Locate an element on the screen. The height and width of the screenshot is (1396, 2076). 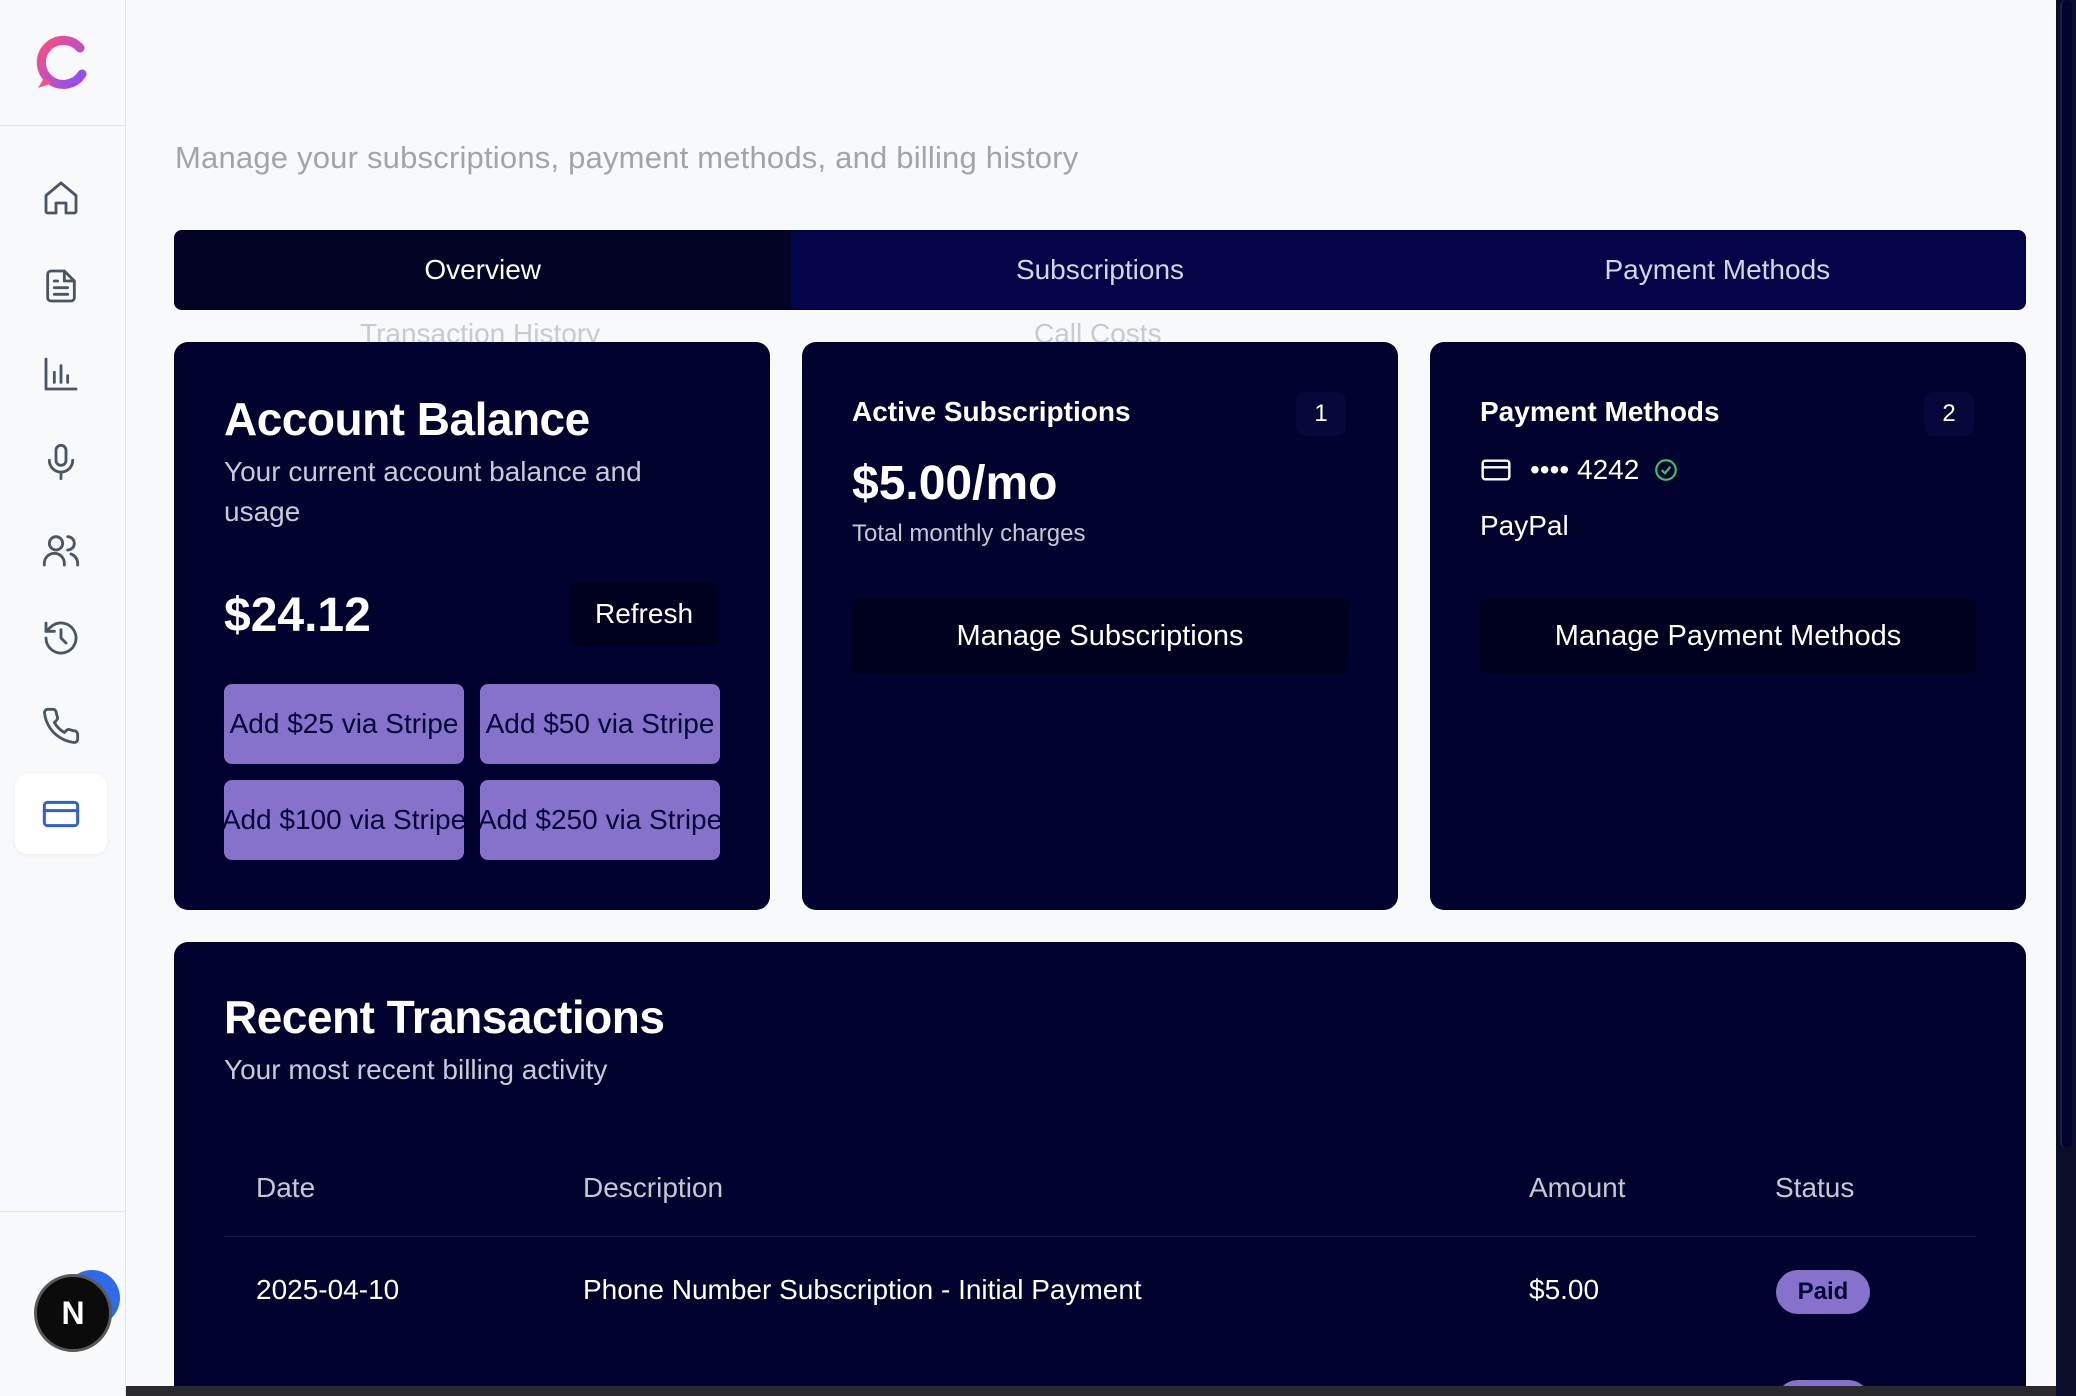
avatar: N is located at coordinates (73, 1313).